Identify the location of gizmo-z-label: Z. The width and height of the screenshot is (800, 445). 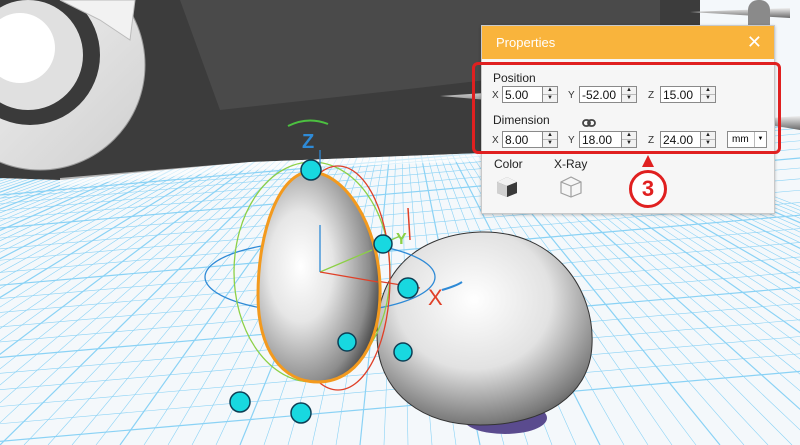
(308, 142).